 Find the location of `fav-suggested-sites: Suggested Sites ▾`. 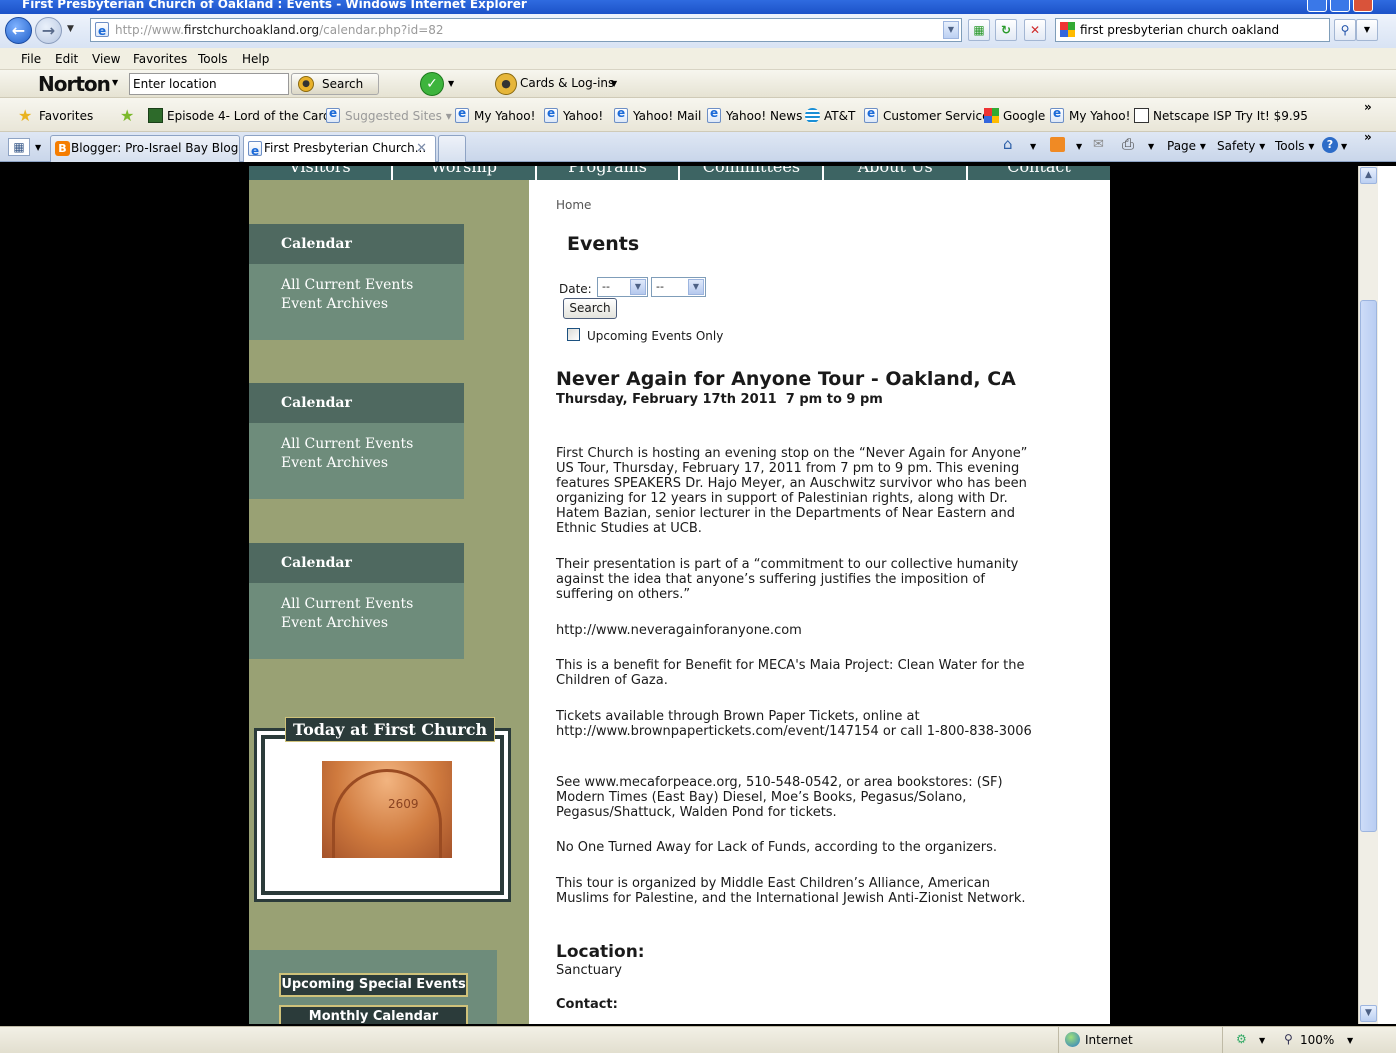

fav-suggested-sites: Suggested Sites ▾ is located at coordinates (389, 114).